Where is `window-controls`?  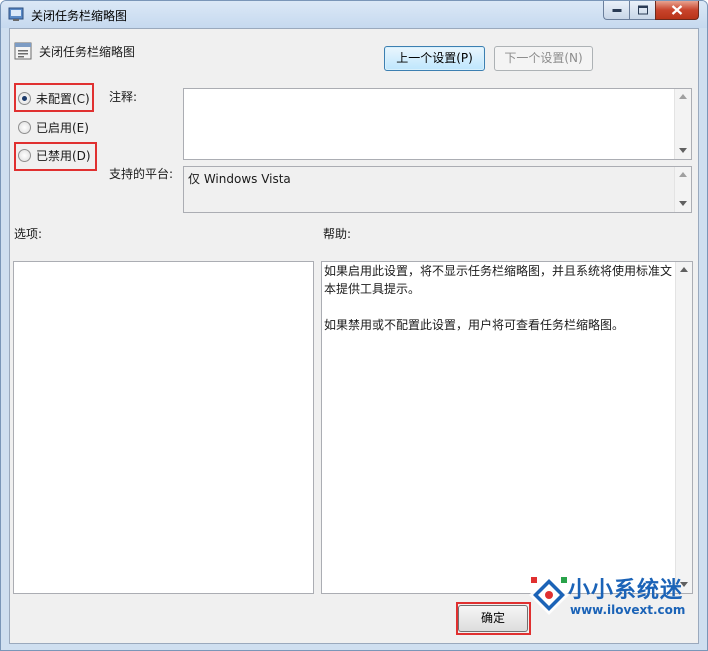
window-controls is located at coordinates (651, 10).